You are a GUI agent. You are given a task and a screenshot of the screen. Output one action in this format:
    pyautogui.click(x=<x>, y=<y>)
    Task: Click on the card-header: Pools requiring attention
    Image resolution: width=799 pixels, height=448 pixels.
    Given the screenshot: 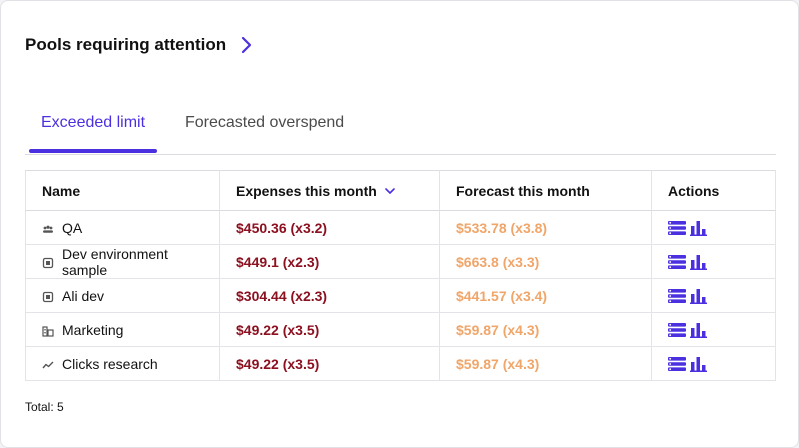 What is the action you would take?
    pyautogui.click(x=139, y=45)
    